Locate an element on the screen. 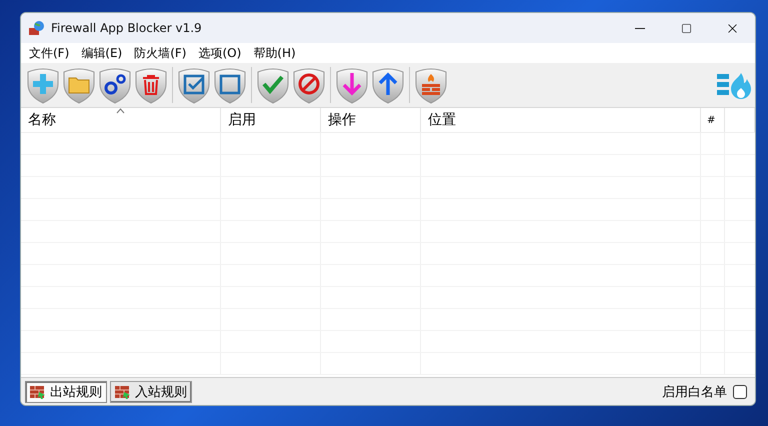 The image size is (768, 426). whitelist-label: 启用白名单 is located at coordinates (694, 392).